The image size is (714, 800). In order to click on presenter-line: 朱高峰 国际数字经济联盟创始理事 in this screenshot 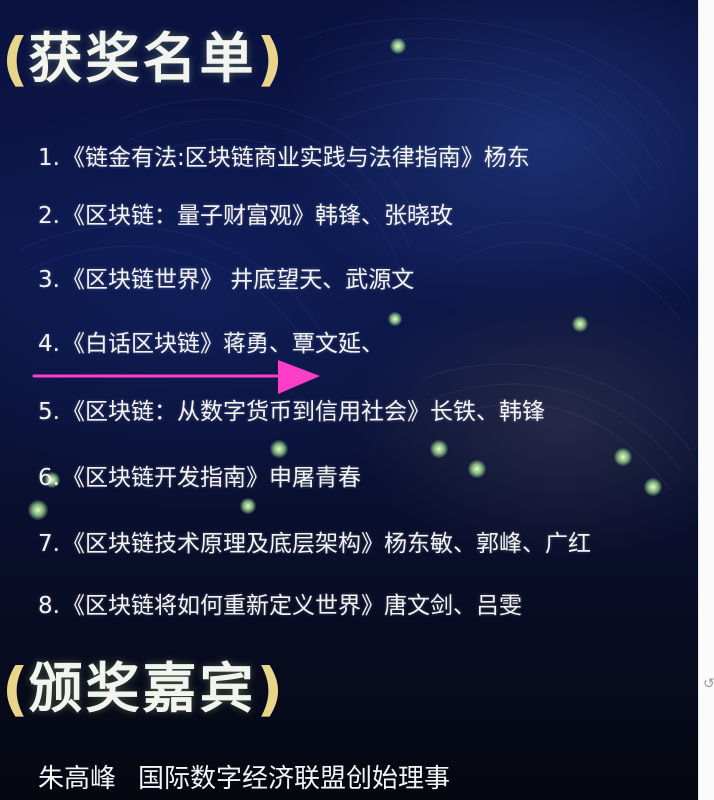, I will do `click(244, 776)`.